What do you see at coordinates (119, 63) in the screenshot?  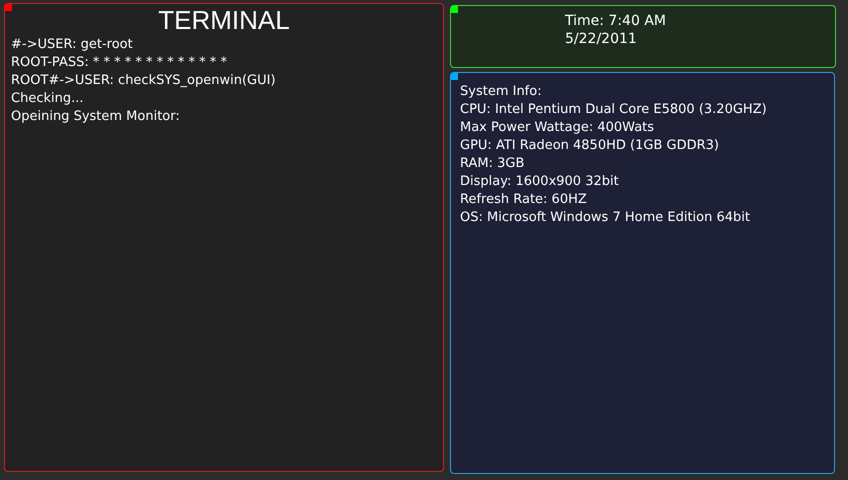 I see `terminal-line: ROOT-PASS: * * * * * * * * * * * * *` at bounding box center [119, 63].